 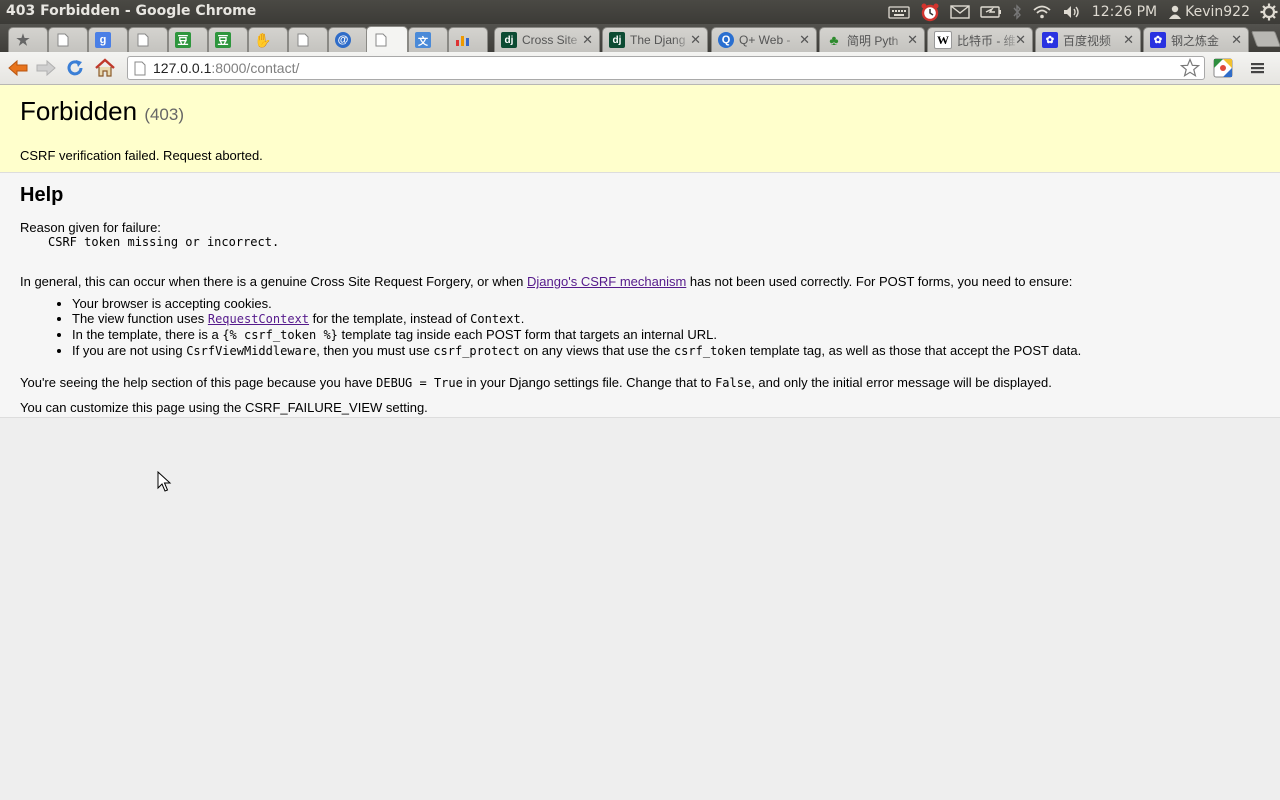 I want to click on home-icon, so click(x=105, y=68).